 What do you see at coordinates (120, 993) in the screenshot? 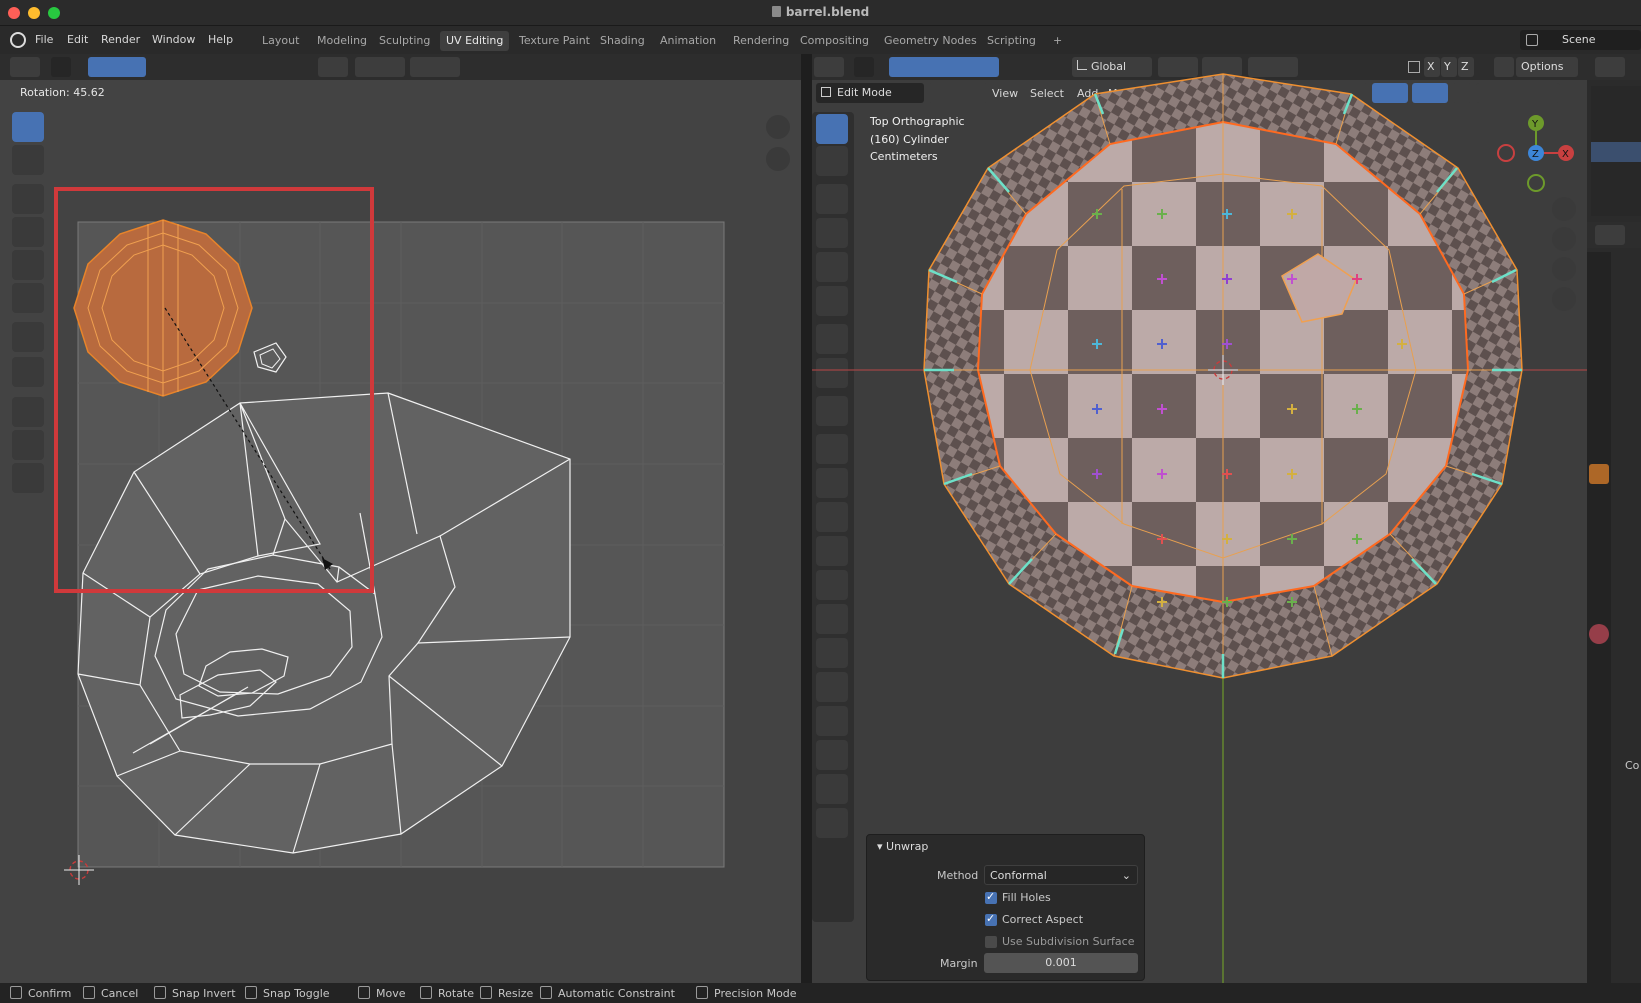
I see `status-hint-label: Cancel` at bounding box center [120, 993].